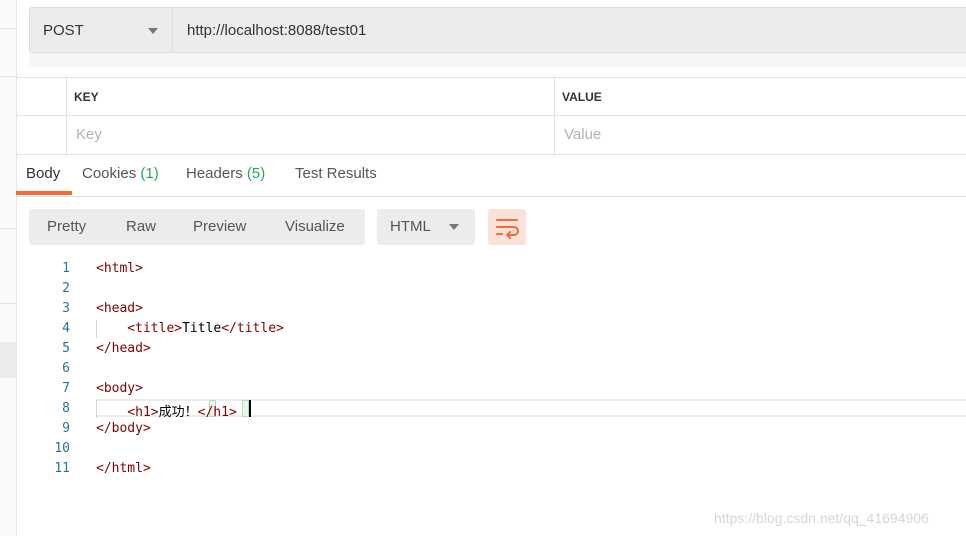 The image size is (966, 536). What do you see at coordinates (252, 328) in the screenshot?
I see `code-tag: </title>` at bounding box center [252, 328].